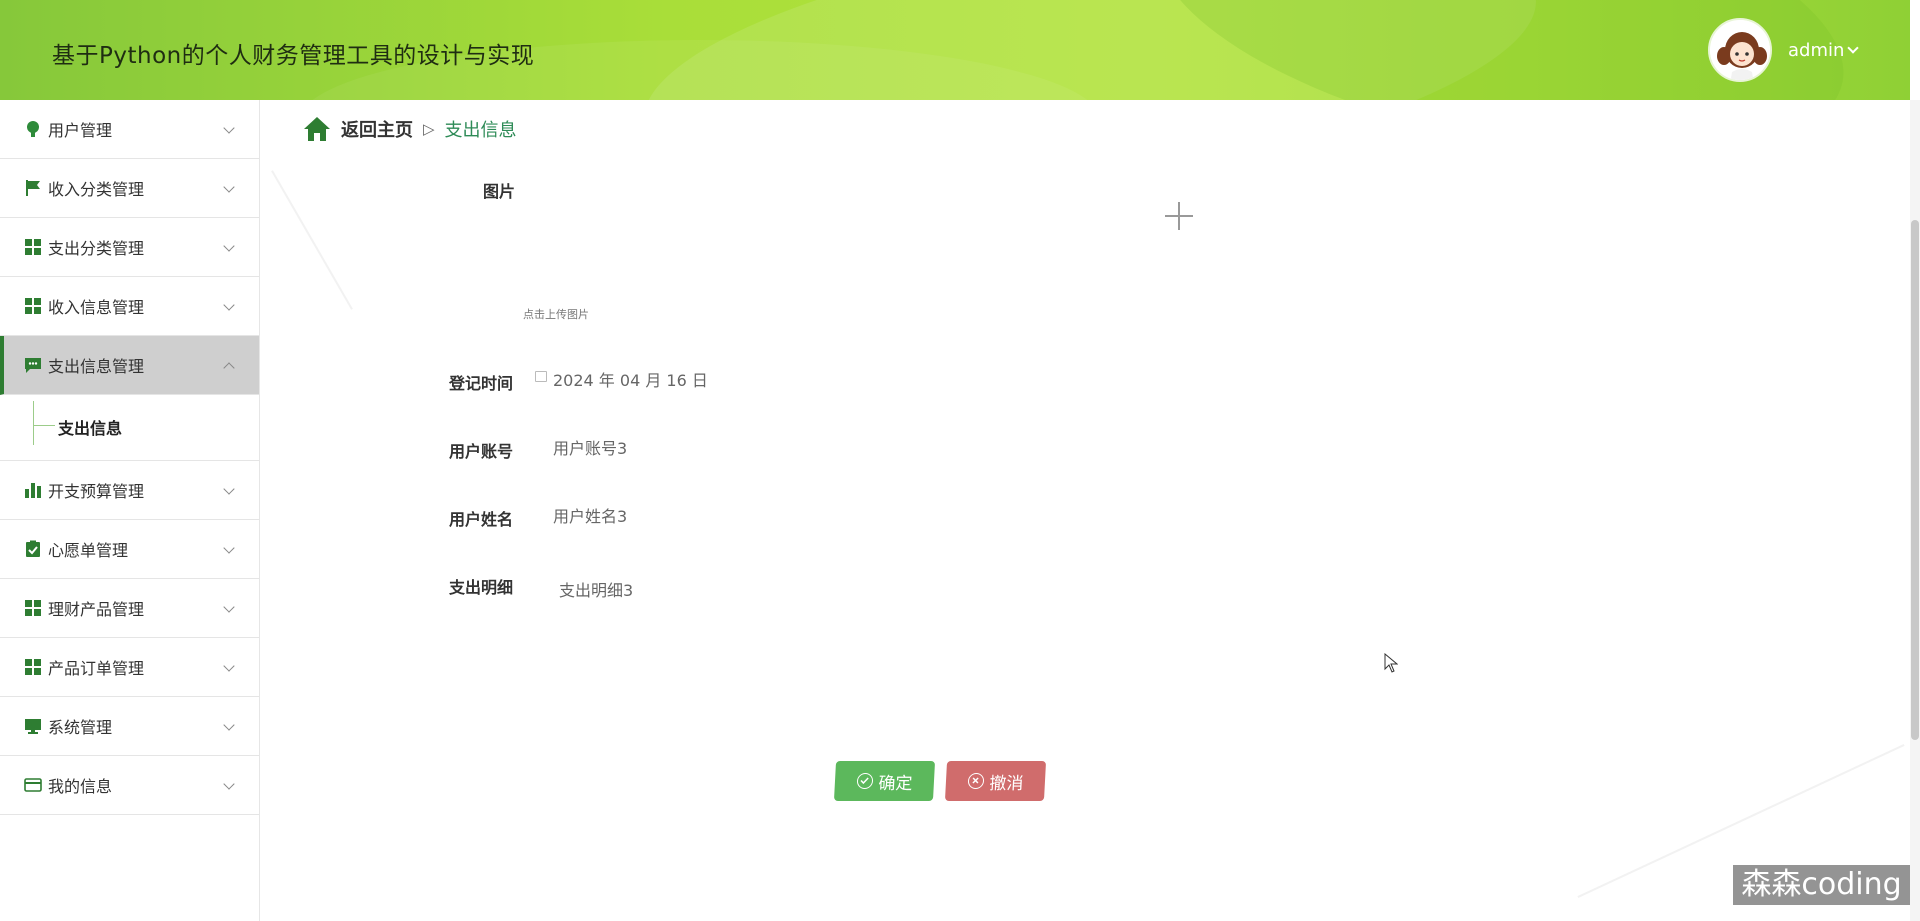 The height and width of the screenshot is (921, 1920). Describe the element at coordinates (312, 240) in the screenshot. I see `background-decoration` at that location.